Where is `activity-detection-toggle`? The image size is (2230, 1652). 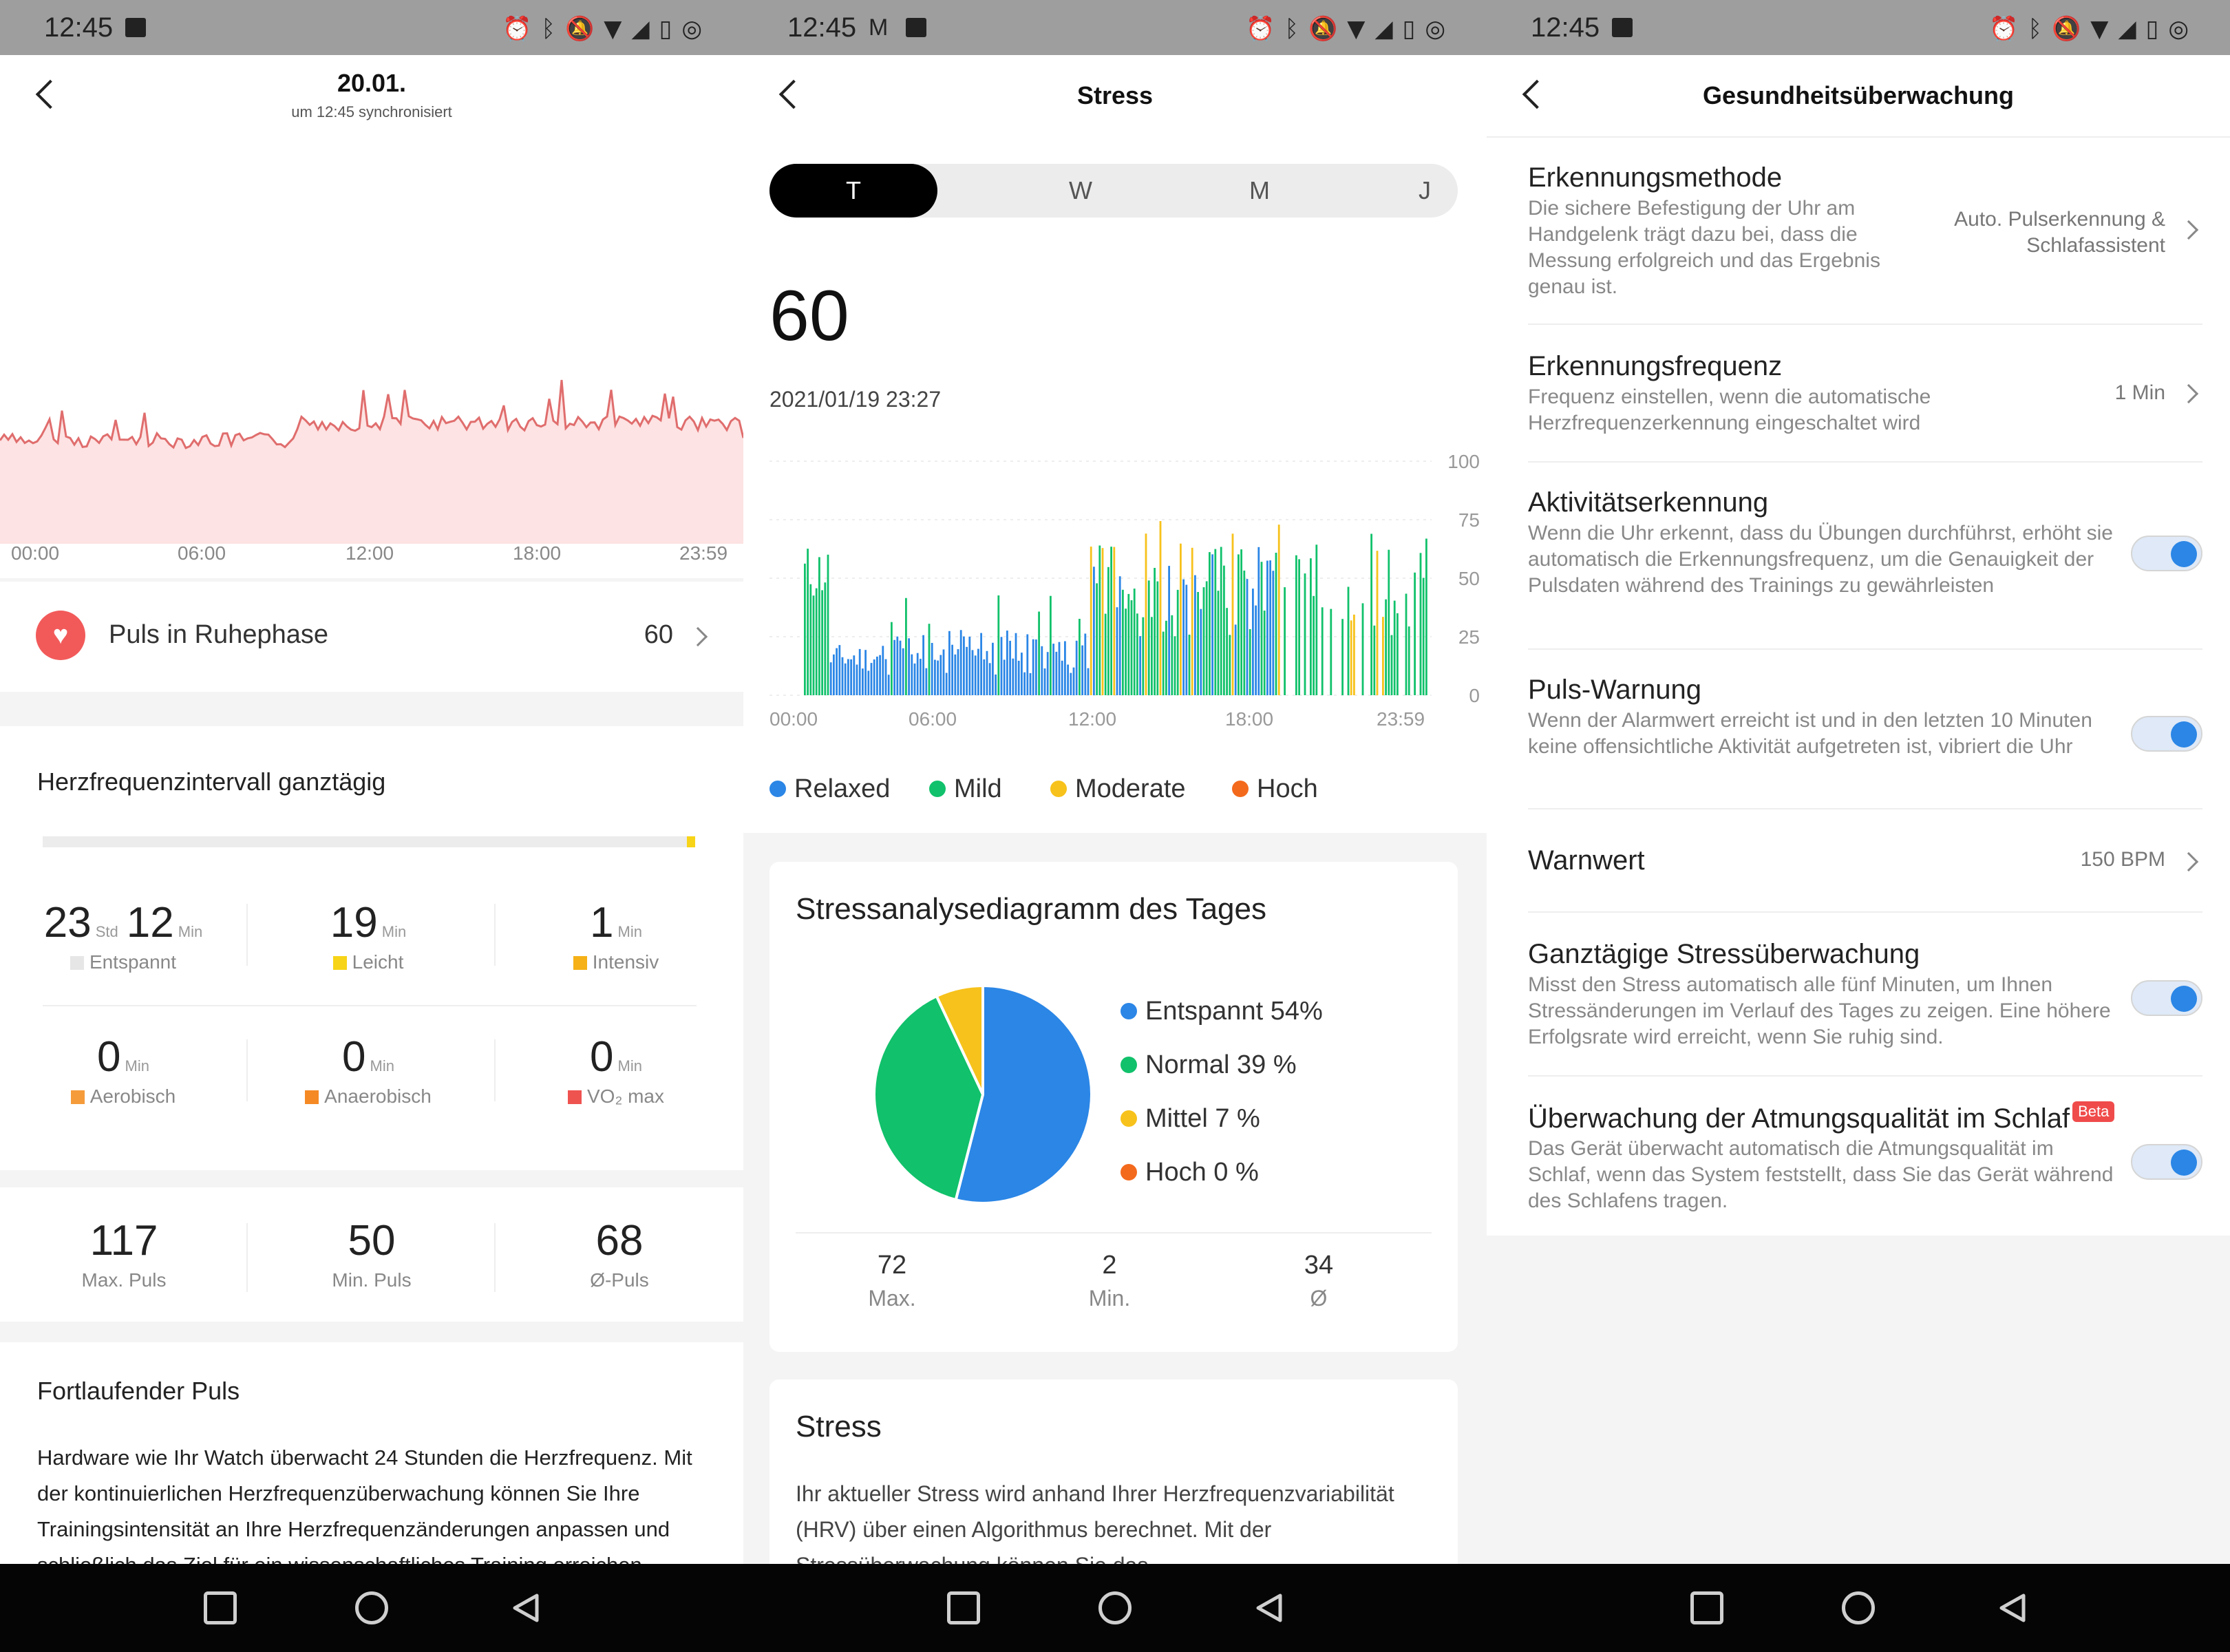
activity-detection-toggle is located at coordinates (2166, 553).